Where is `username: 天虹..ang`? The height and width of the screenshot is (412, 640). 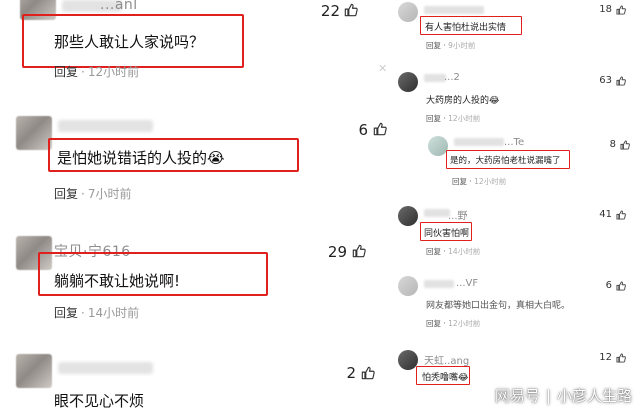
username: 天虹..ang is located at coordinates (446, 359).